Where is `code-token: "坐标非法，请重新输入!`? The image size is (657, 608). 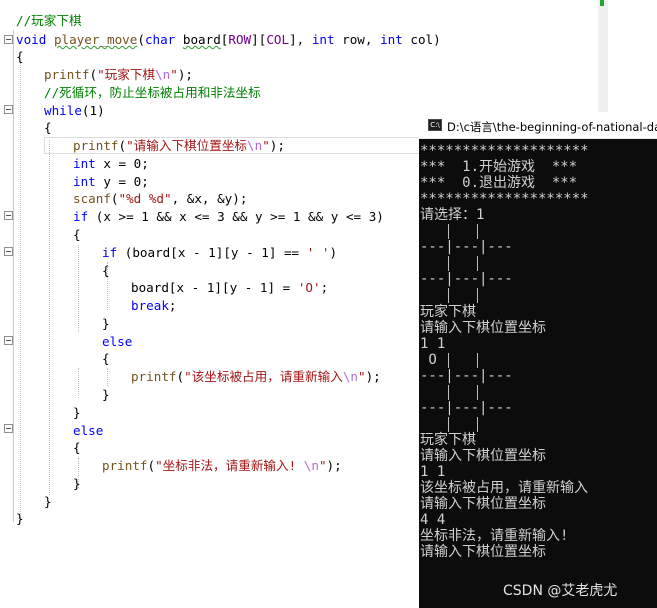
code-token: "坐标非法，请重新输入! is located at coordinates (229, 465).